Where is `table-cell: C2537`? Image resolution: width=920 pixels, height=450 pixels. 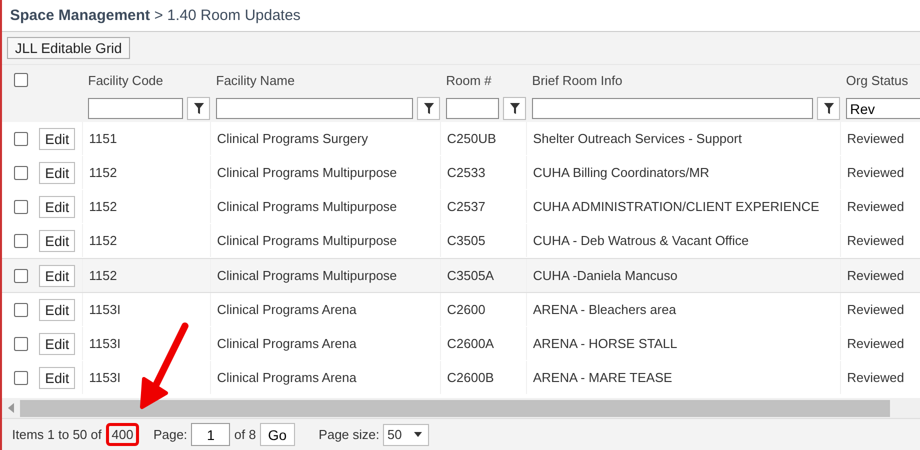 table-cell: C2537 is located at coordinates (466, 206).